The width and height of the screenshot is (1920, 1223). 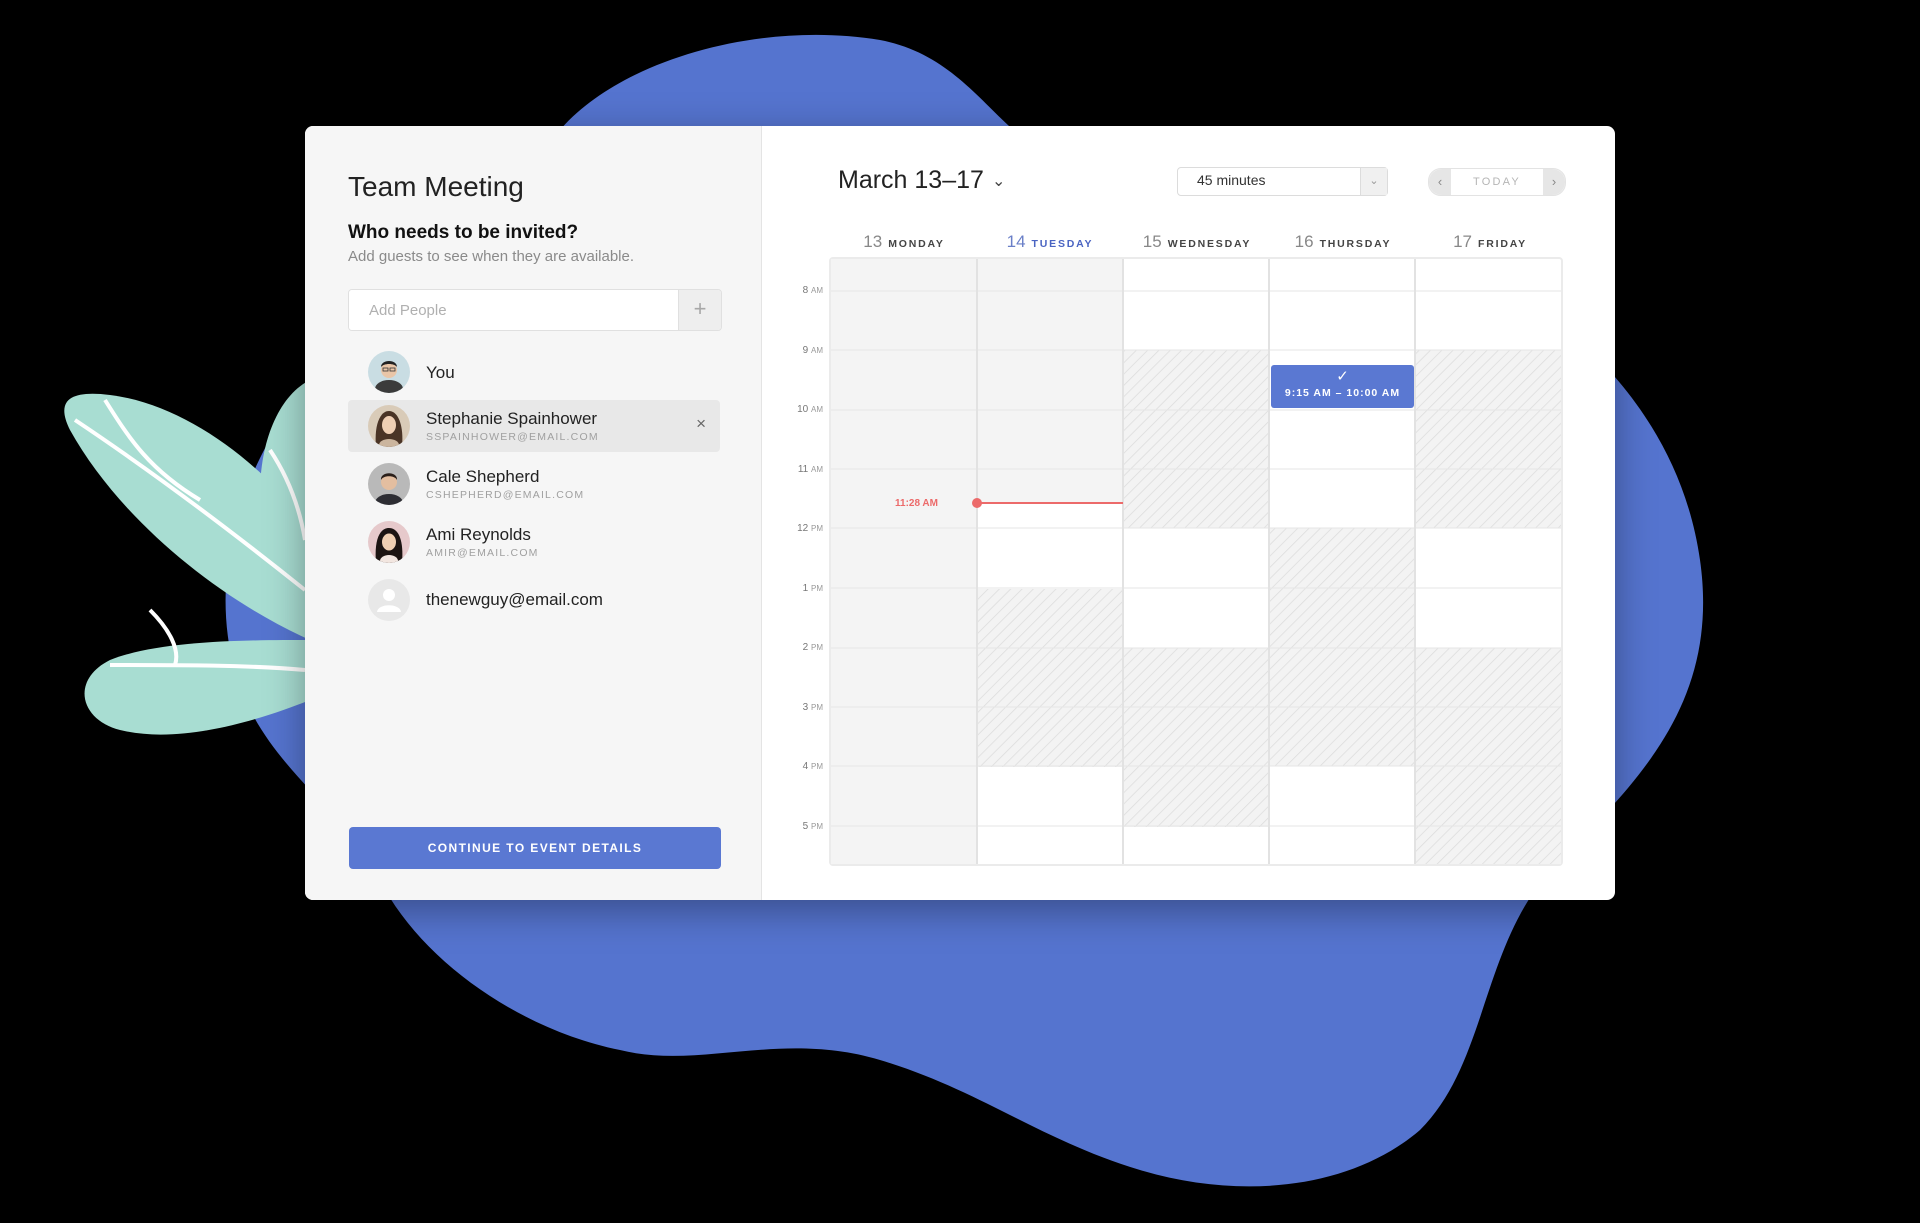 I want to click on person-name: You, so click(x=440, y=372).